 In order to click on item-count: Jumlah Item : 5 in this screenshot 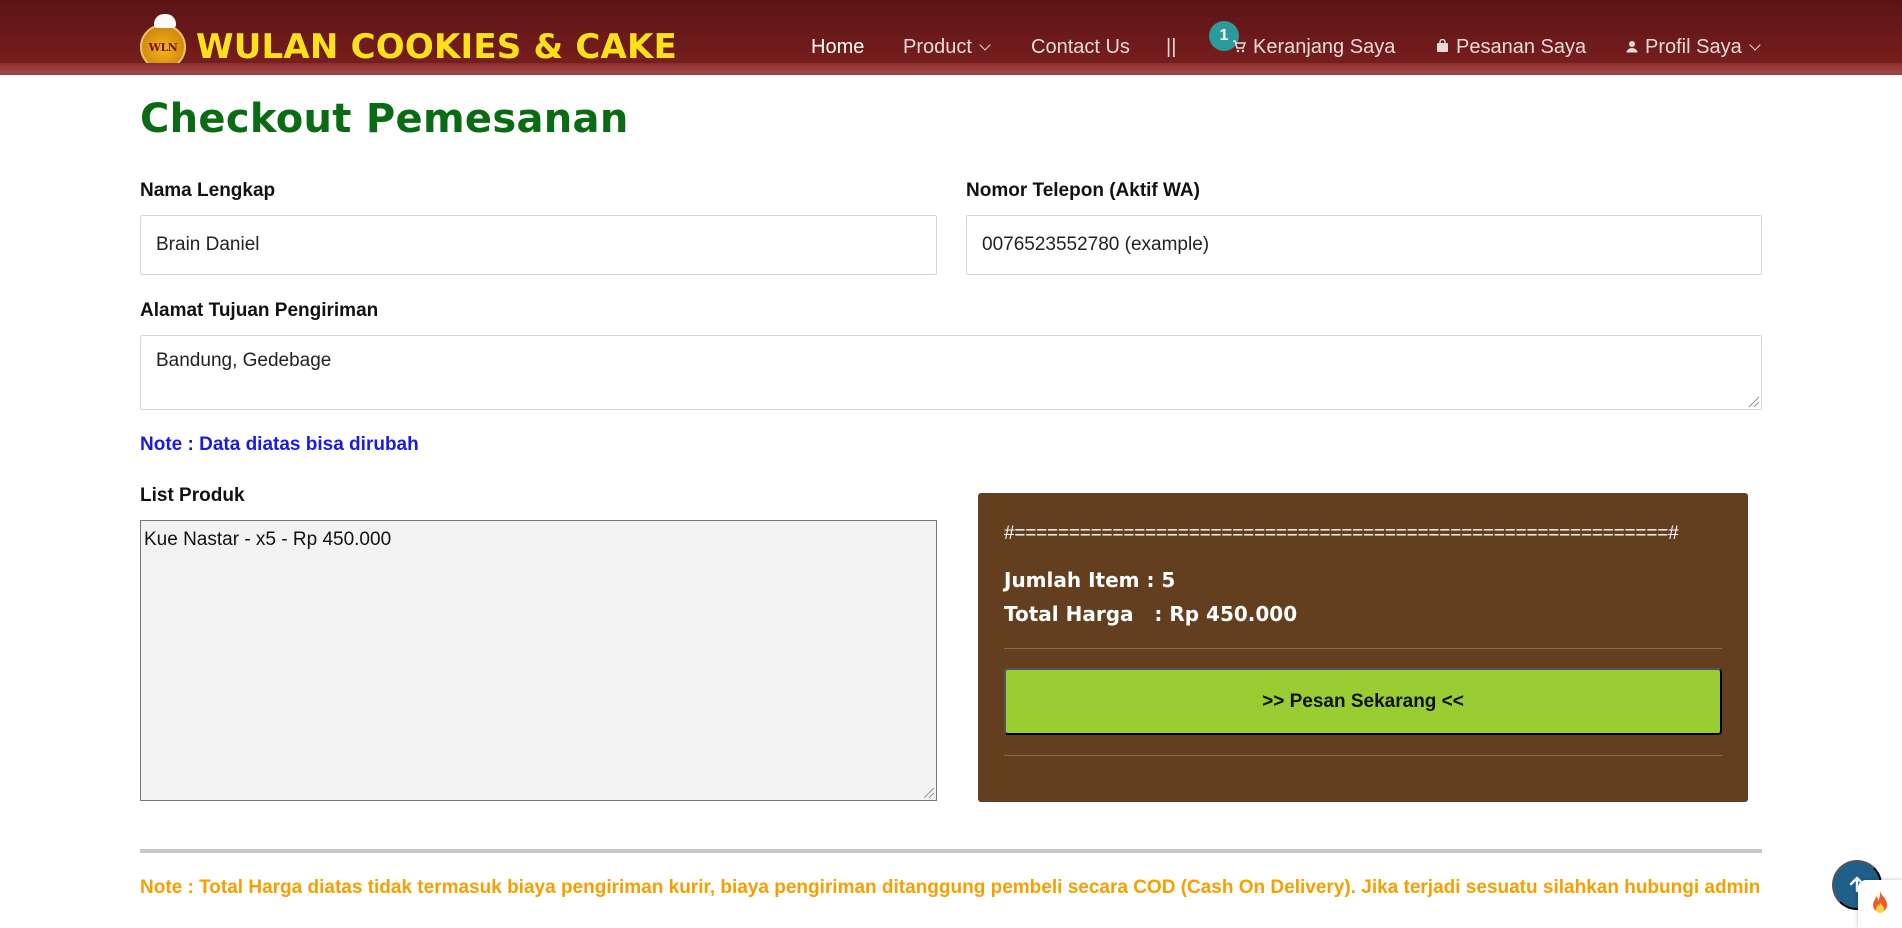, I will do `click(1090, 580)`.